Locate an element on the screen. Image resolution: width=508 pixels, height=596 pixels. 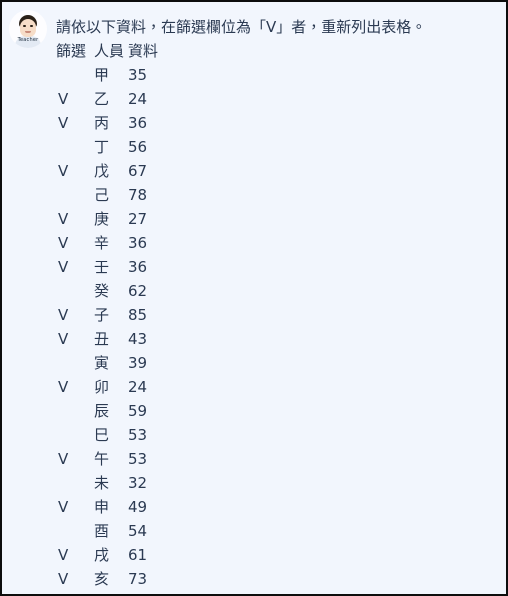
table-row: V 子 85 is located at coordinates (122, 315).